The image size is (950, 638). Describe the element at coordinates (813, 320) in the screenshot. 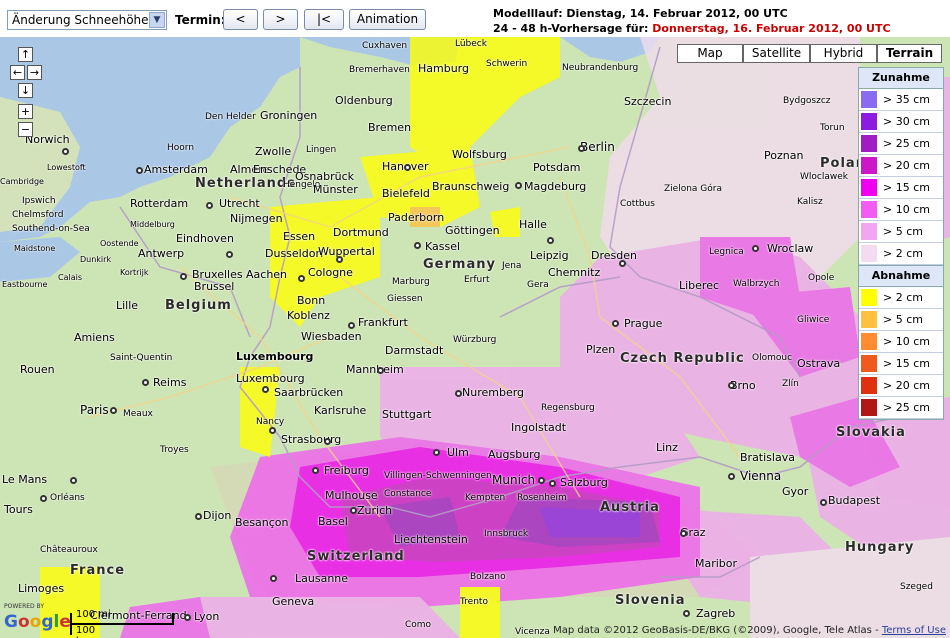

I see `city-label: Gliwice` at that location.